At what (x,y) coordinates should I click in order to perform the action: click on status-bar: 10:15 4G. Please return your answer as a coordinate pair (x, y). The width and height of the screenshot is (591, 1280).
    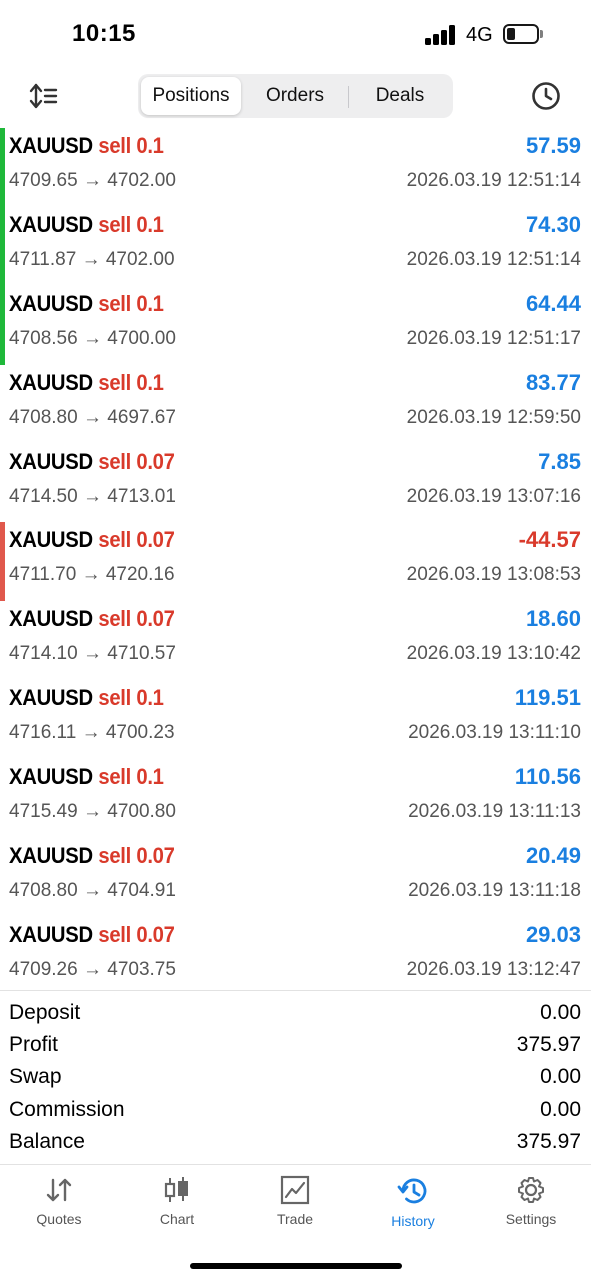
    Looking at the image, I should click on (295, 35).